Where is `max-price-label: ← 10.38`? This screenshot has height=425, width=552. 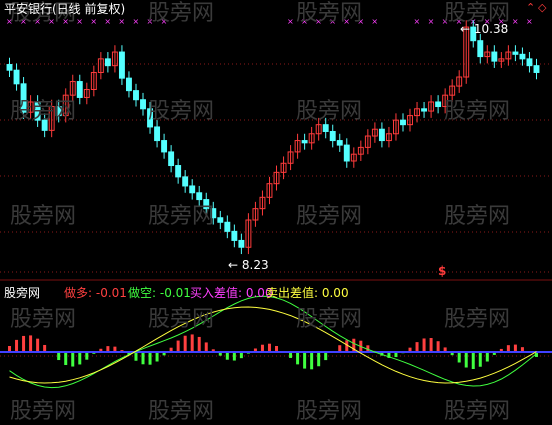 max-price-label: ← 10.38 is located at coordinates (484, 29).